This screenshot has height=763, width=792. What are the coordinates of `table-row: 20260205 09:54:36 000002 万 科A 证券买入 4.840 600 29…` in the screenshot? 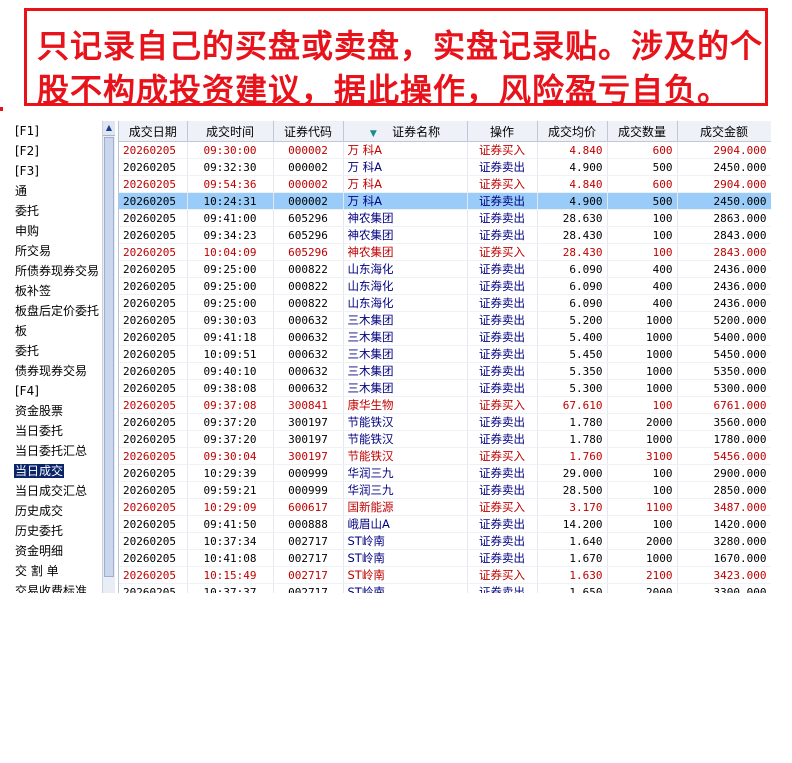 It's located at (445, 184).